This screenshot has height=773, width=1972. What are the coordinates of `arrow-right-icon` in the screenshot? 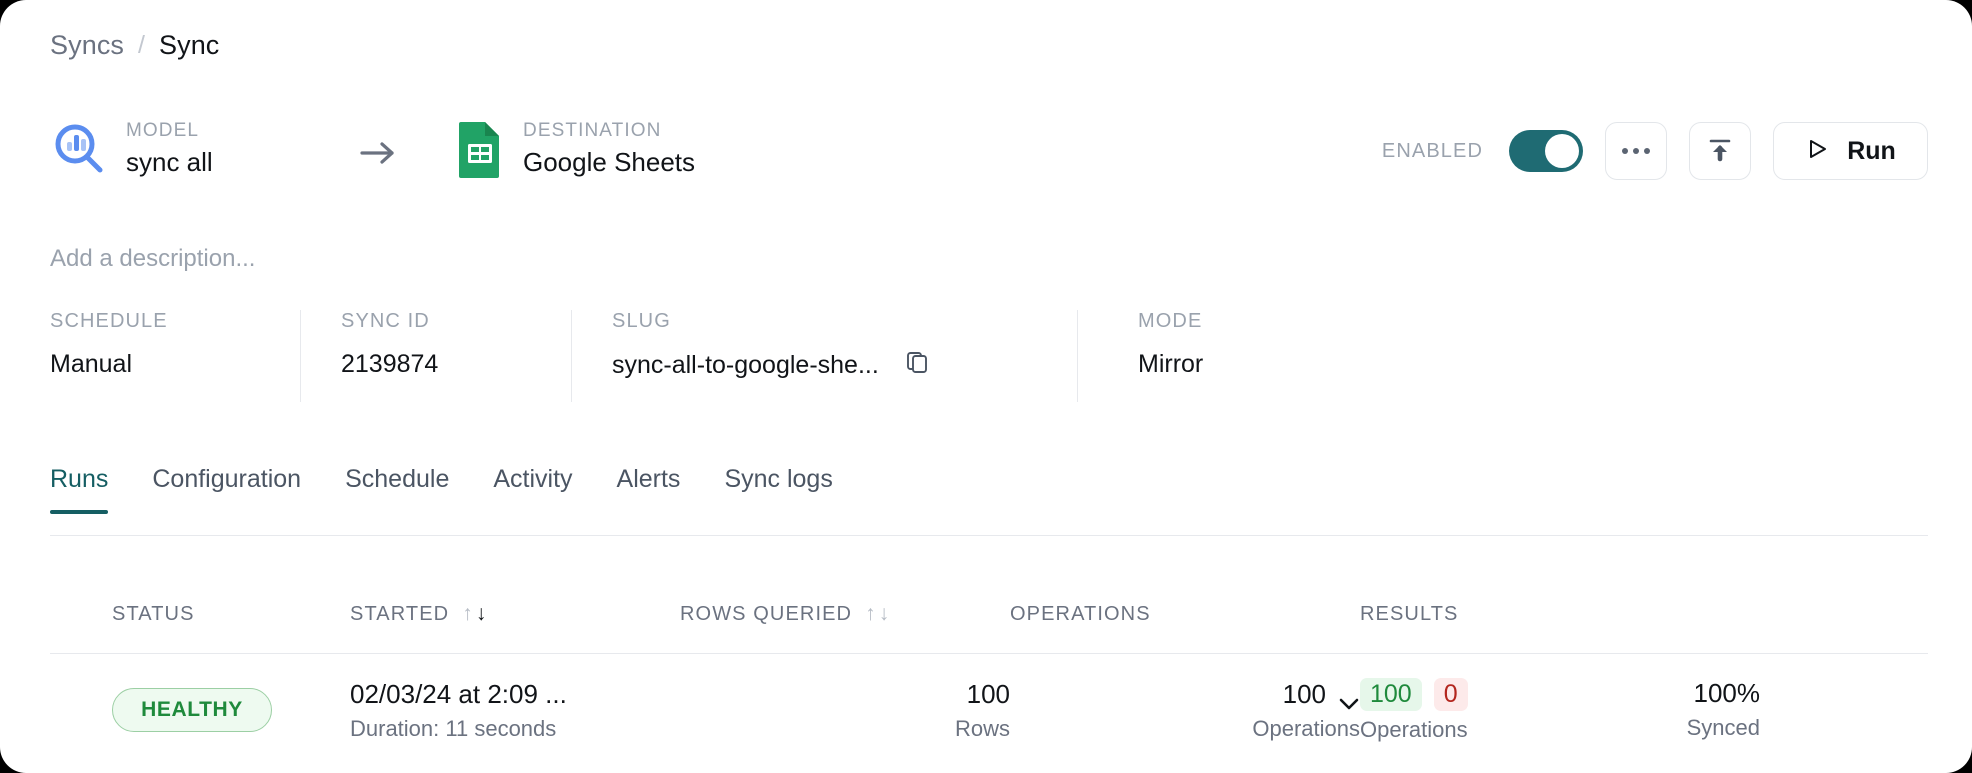 It's located at (379, 153).